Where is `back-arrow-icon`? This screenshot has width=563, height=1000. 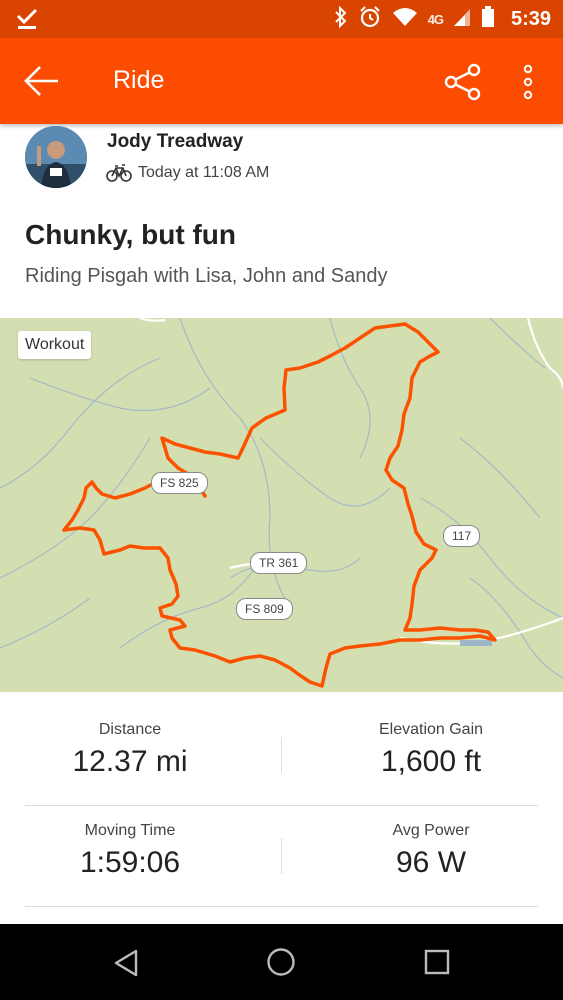
back-arrow-icon is located at coordinates (42, 81).